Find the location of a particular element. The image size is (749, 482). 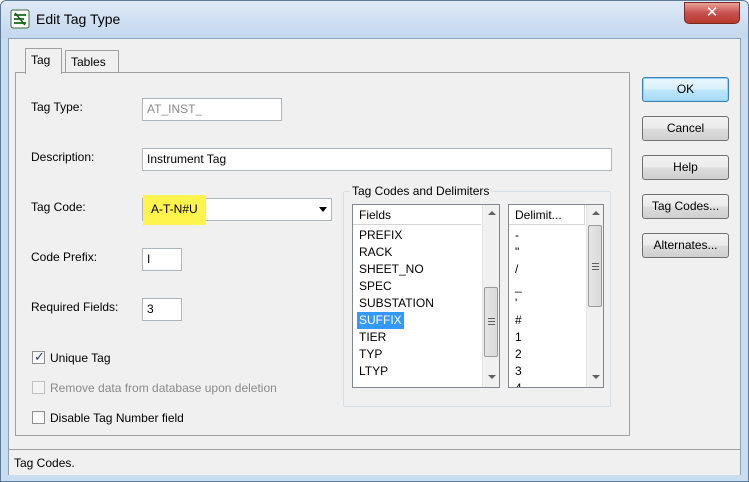

delimiters-scroll-thumb is located at coordinates (595, 266).